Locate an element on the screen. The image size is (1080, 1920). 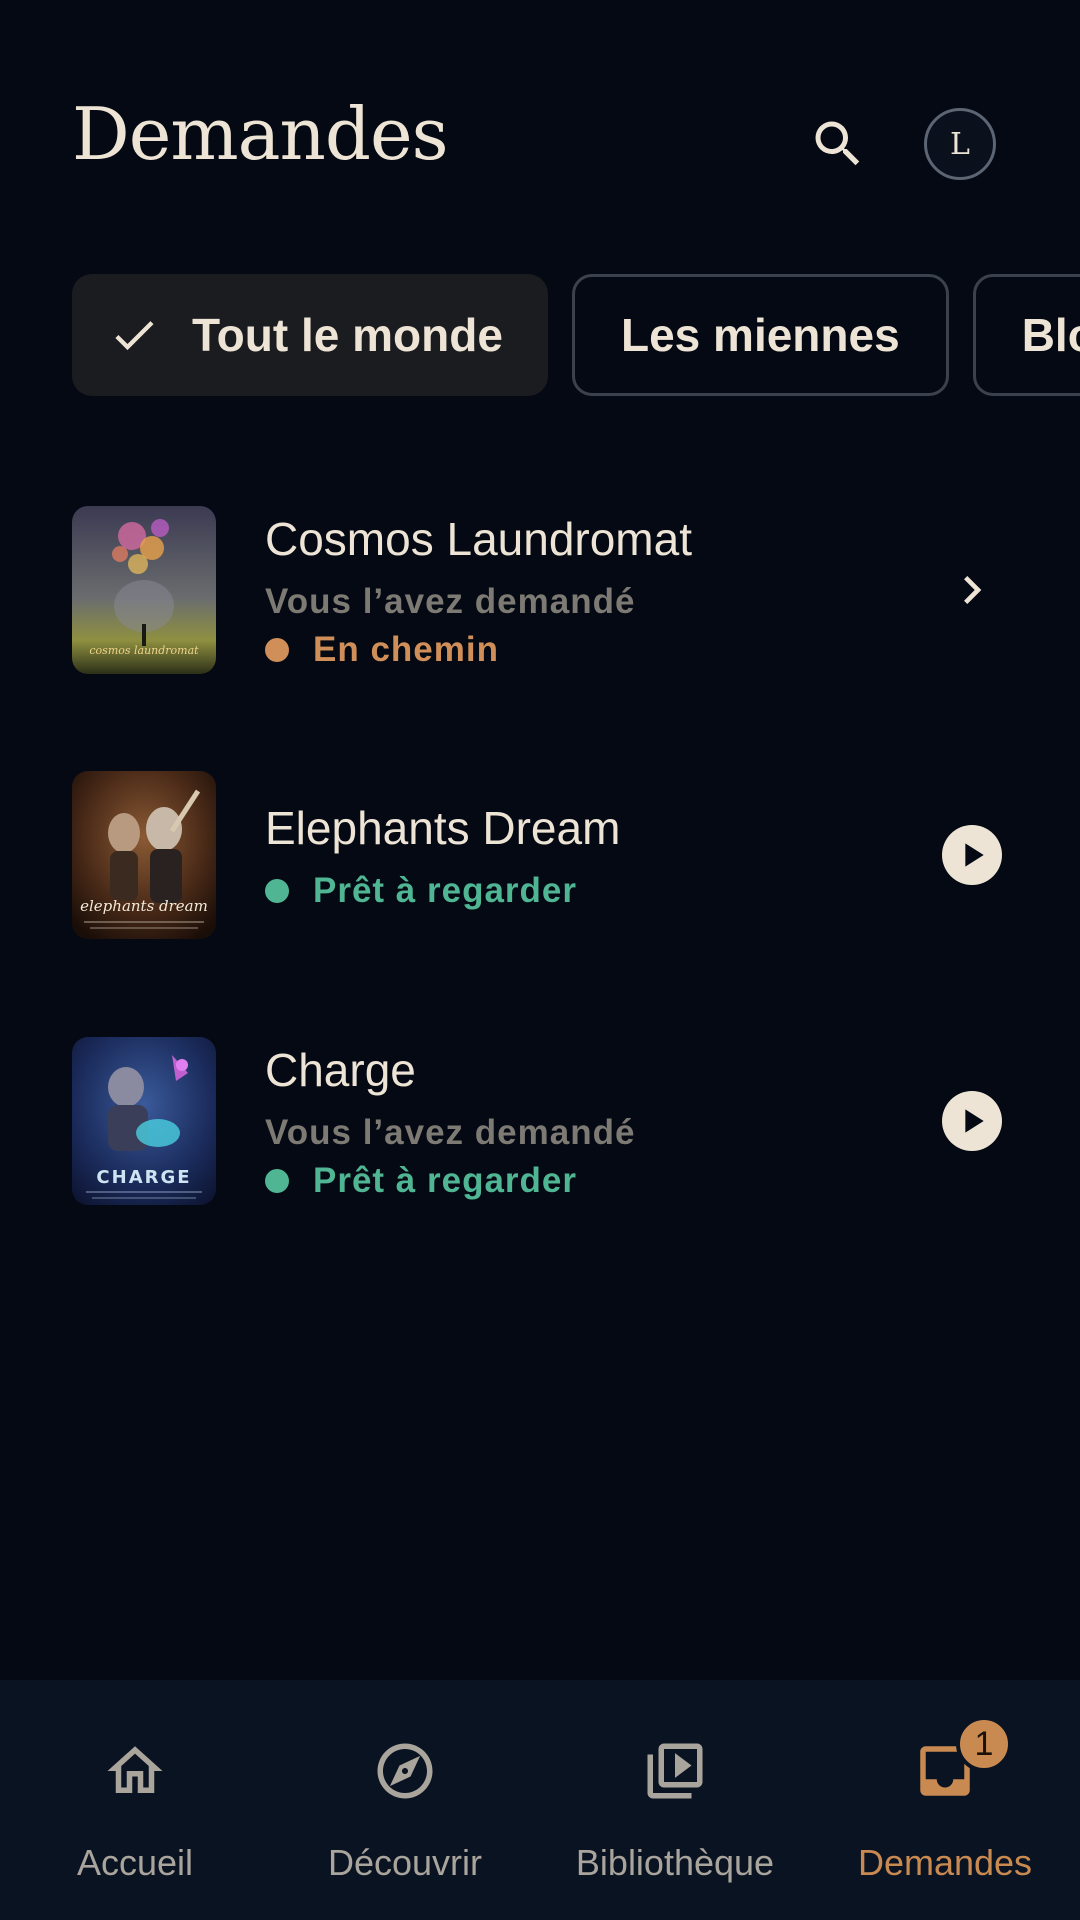
compass-icon is located at coordinates (405, 1771).